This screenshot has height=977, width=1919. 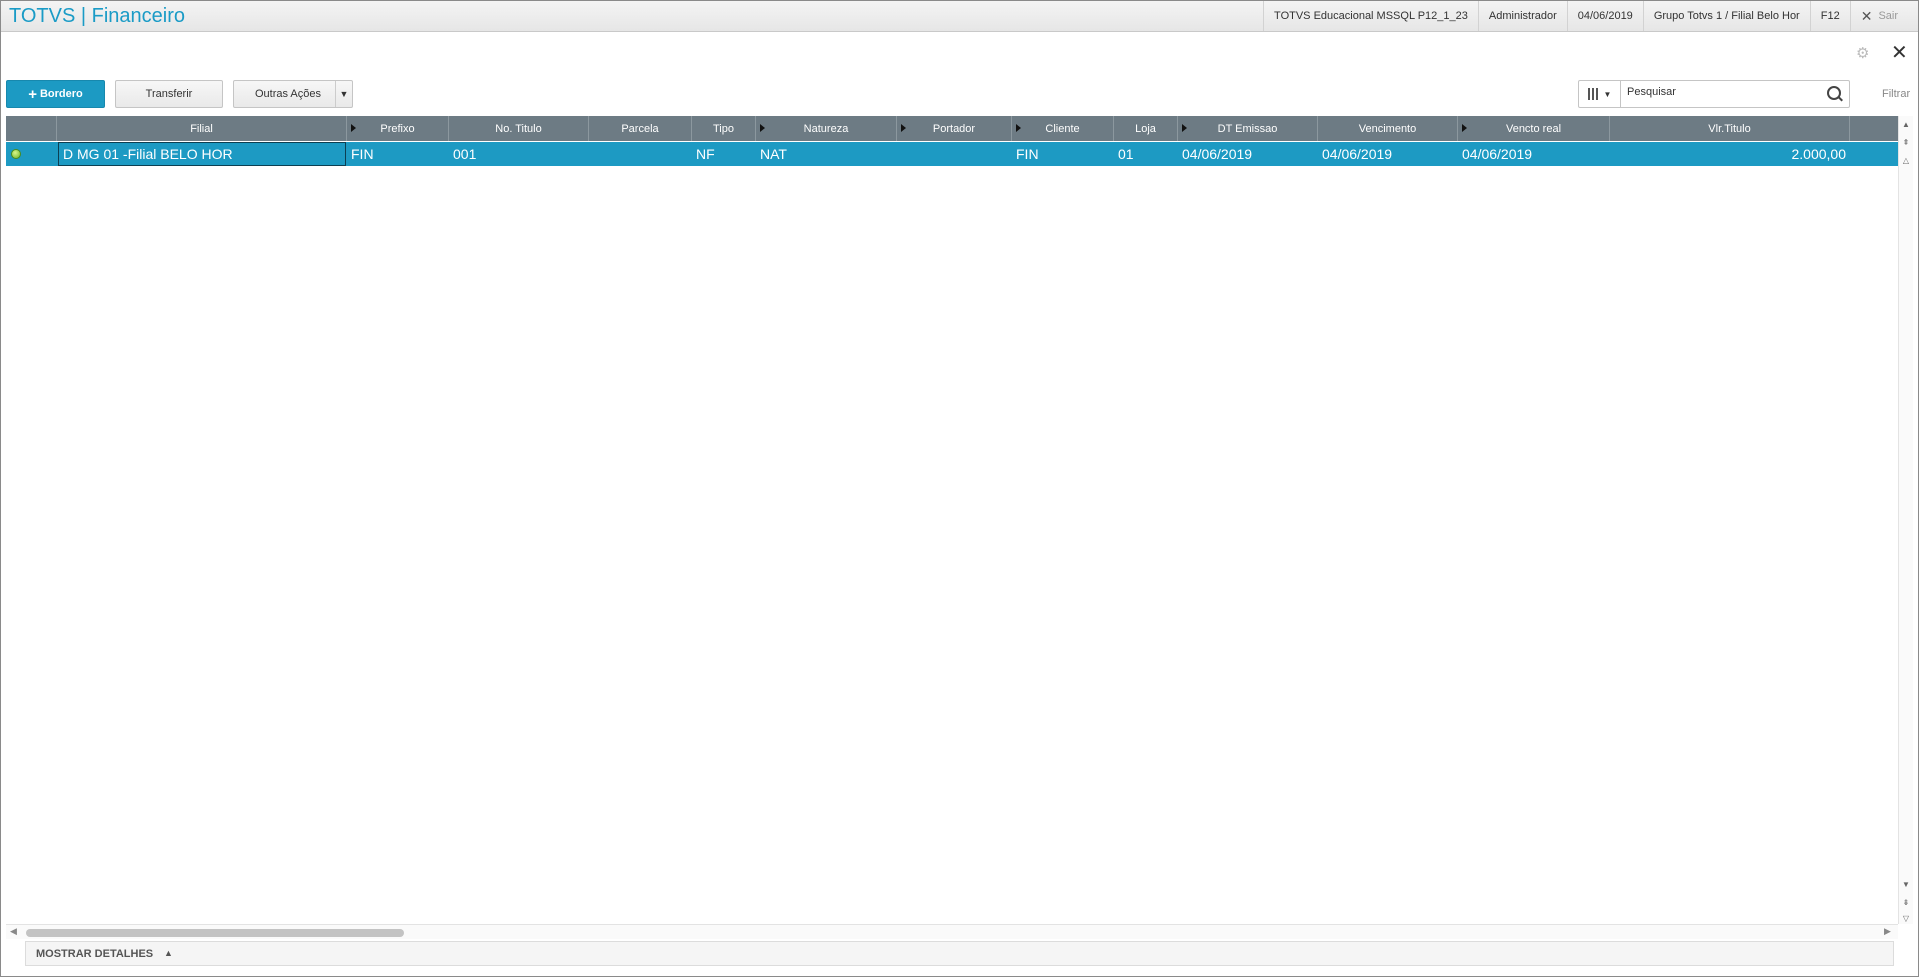 What do you see at coordinates (1888, 16) in the screenshot?
I see `exit-label: Sair` at bounding box center [1888, 16].